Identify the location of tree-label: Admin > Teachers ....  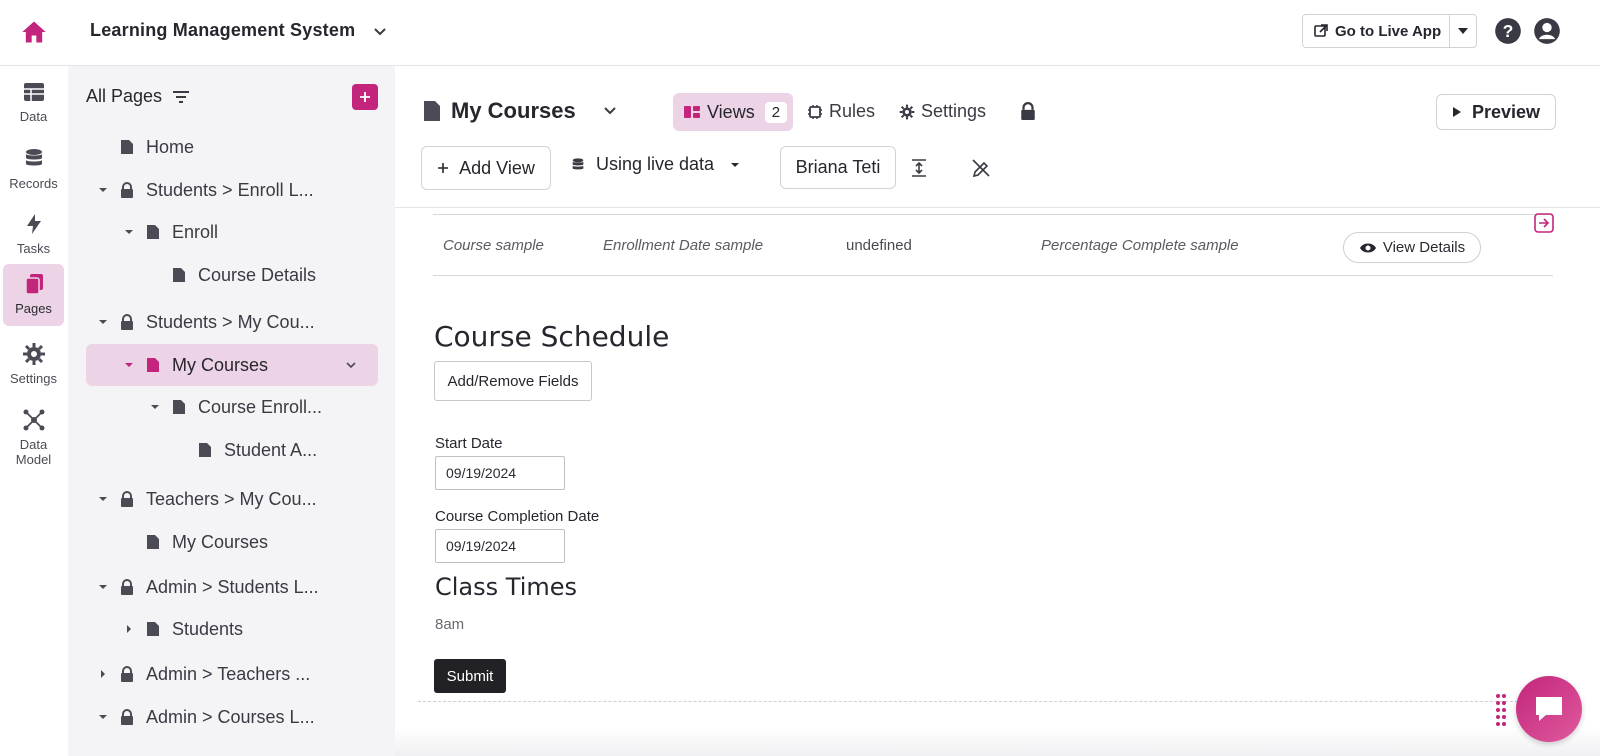
(228, 673).